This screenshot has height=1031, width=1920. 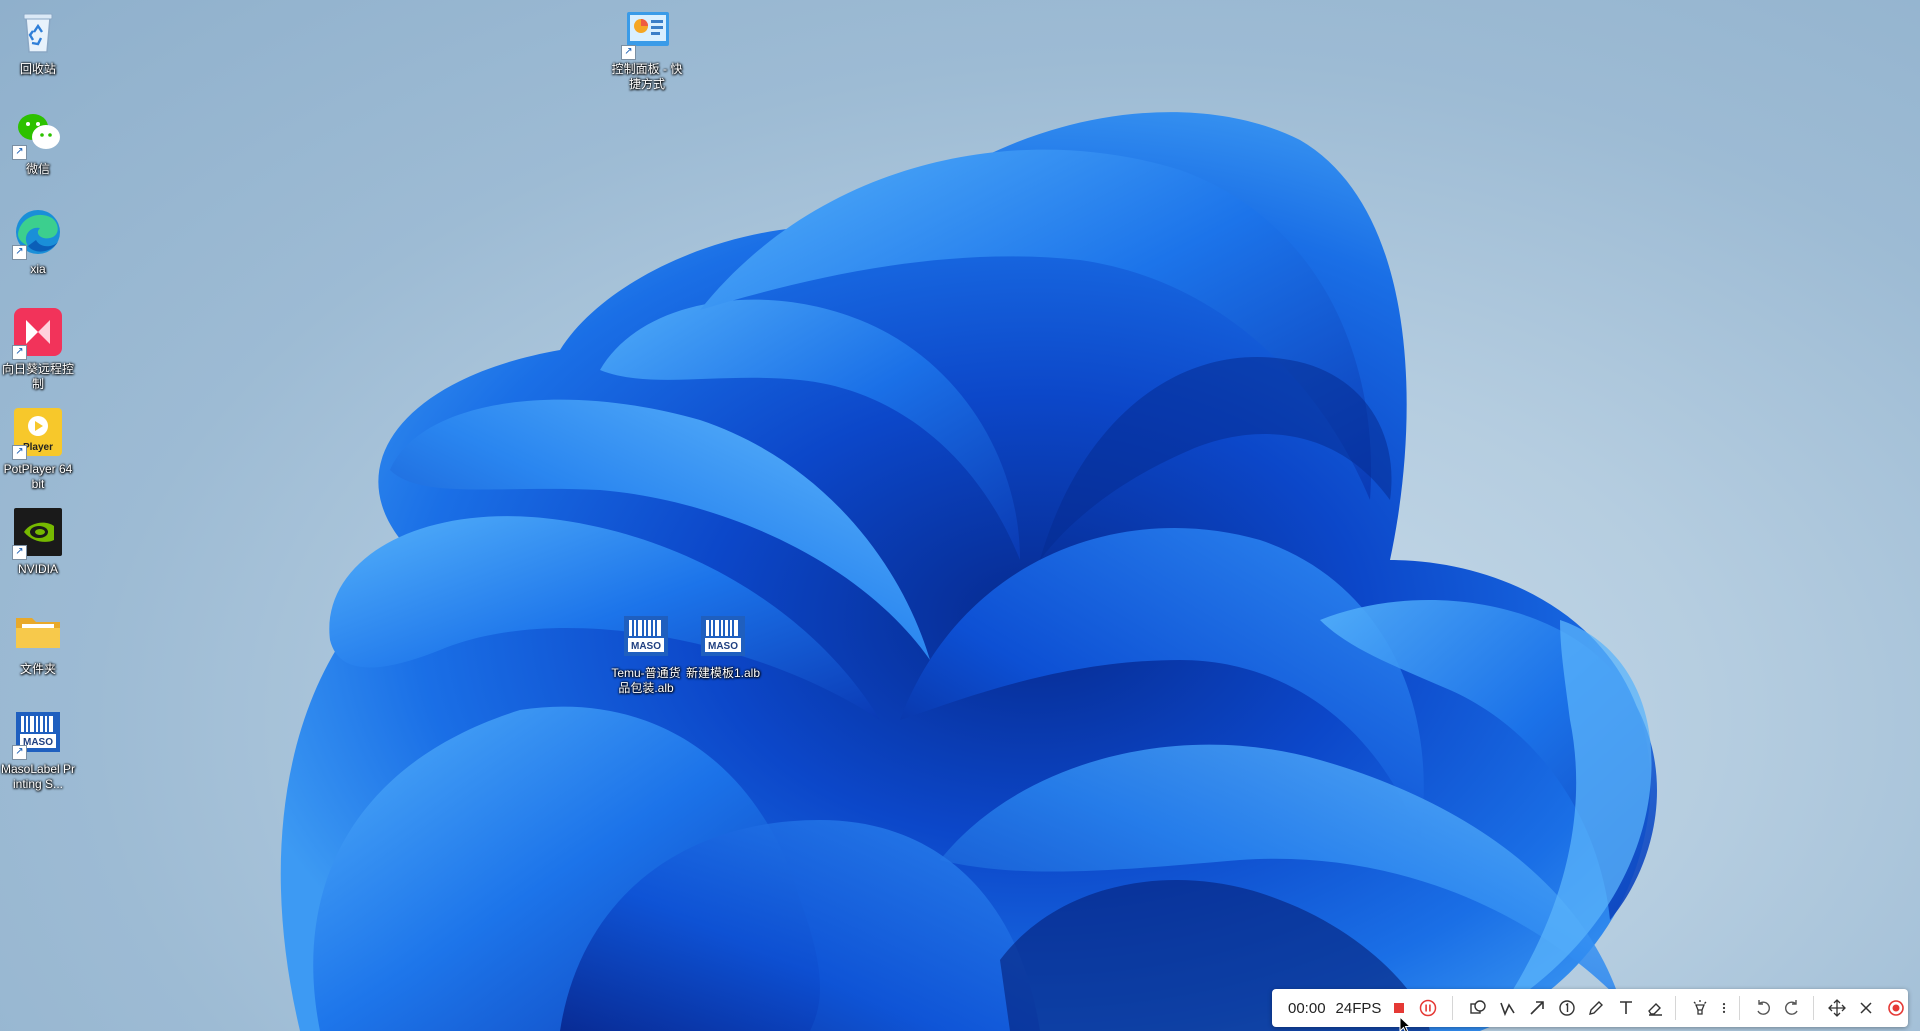 What do you see at coordinates (38, 633) in the screenshot?
I see `folder-icon` at bounding box center [38, 633].